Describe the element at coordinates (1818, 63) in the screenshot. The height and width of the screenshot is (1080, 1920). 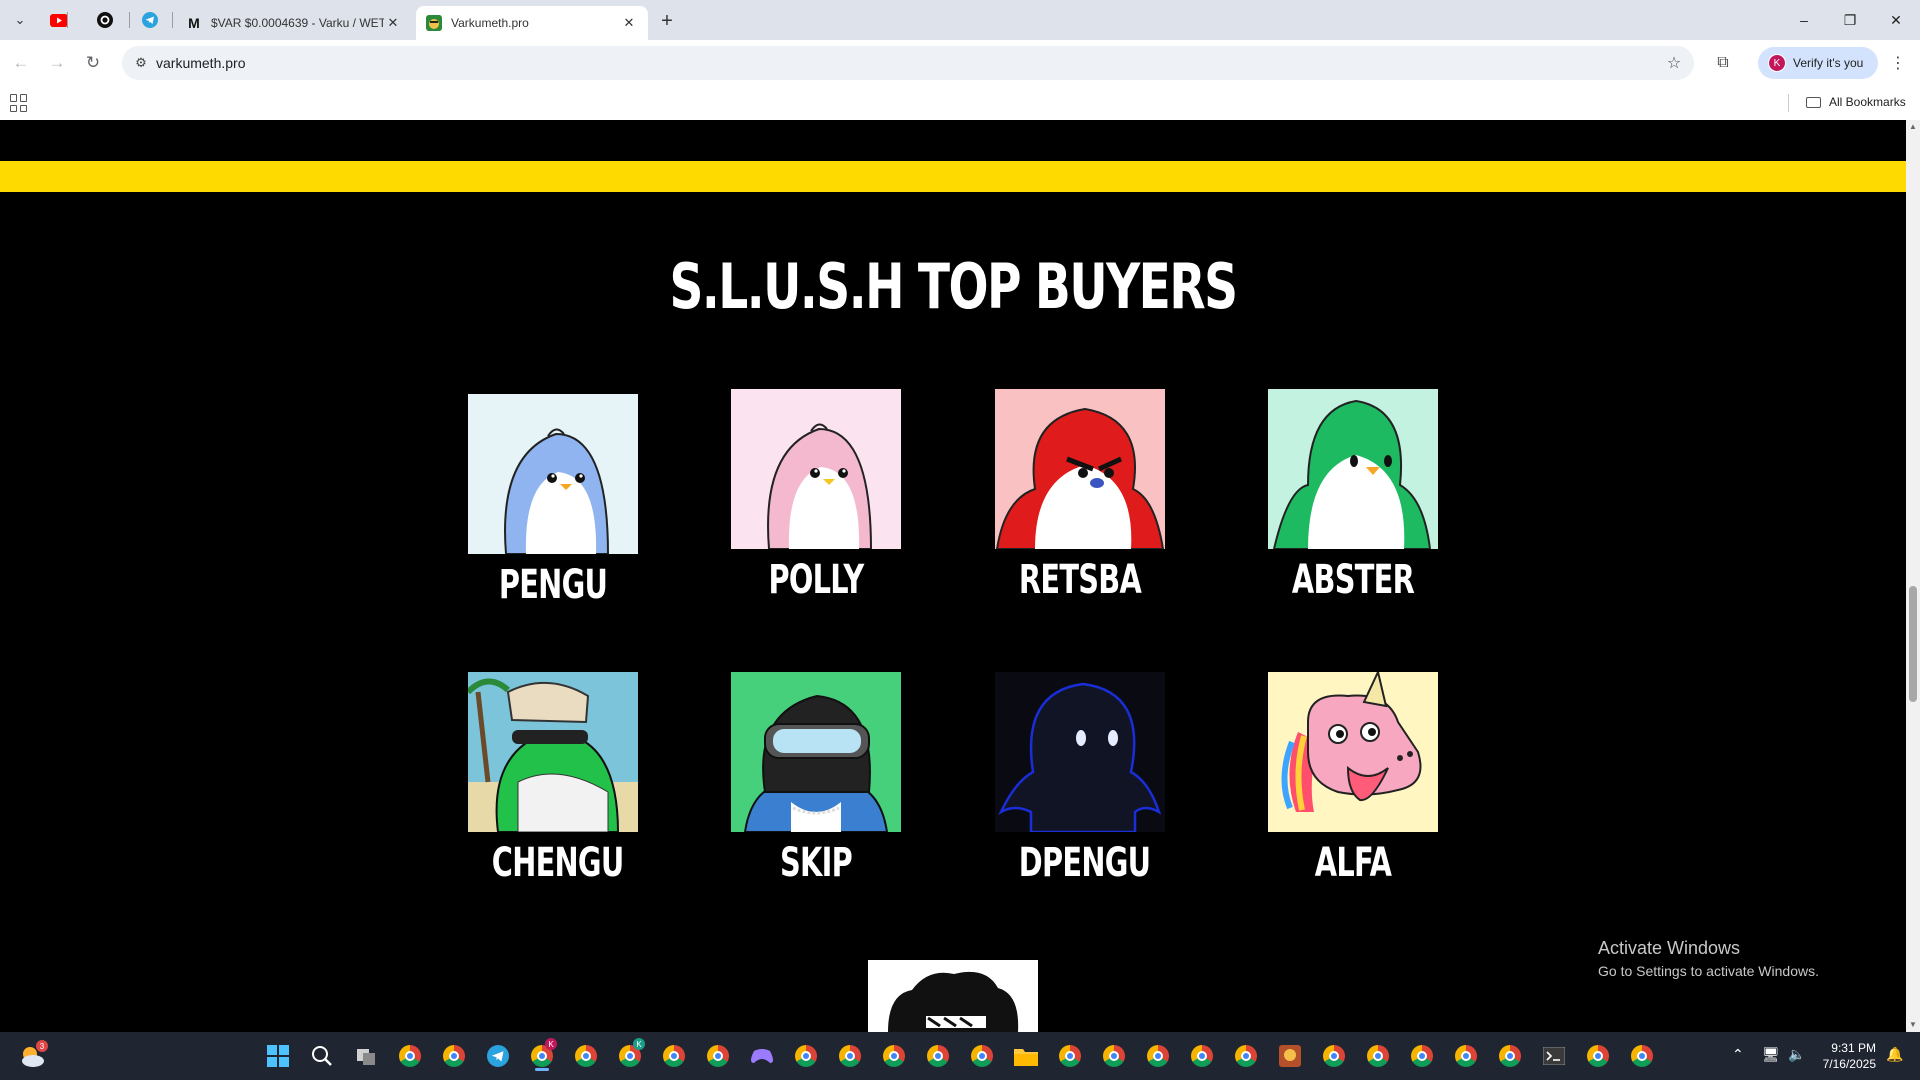
I see `verify-profile-button: K Verify it's you` at that location.